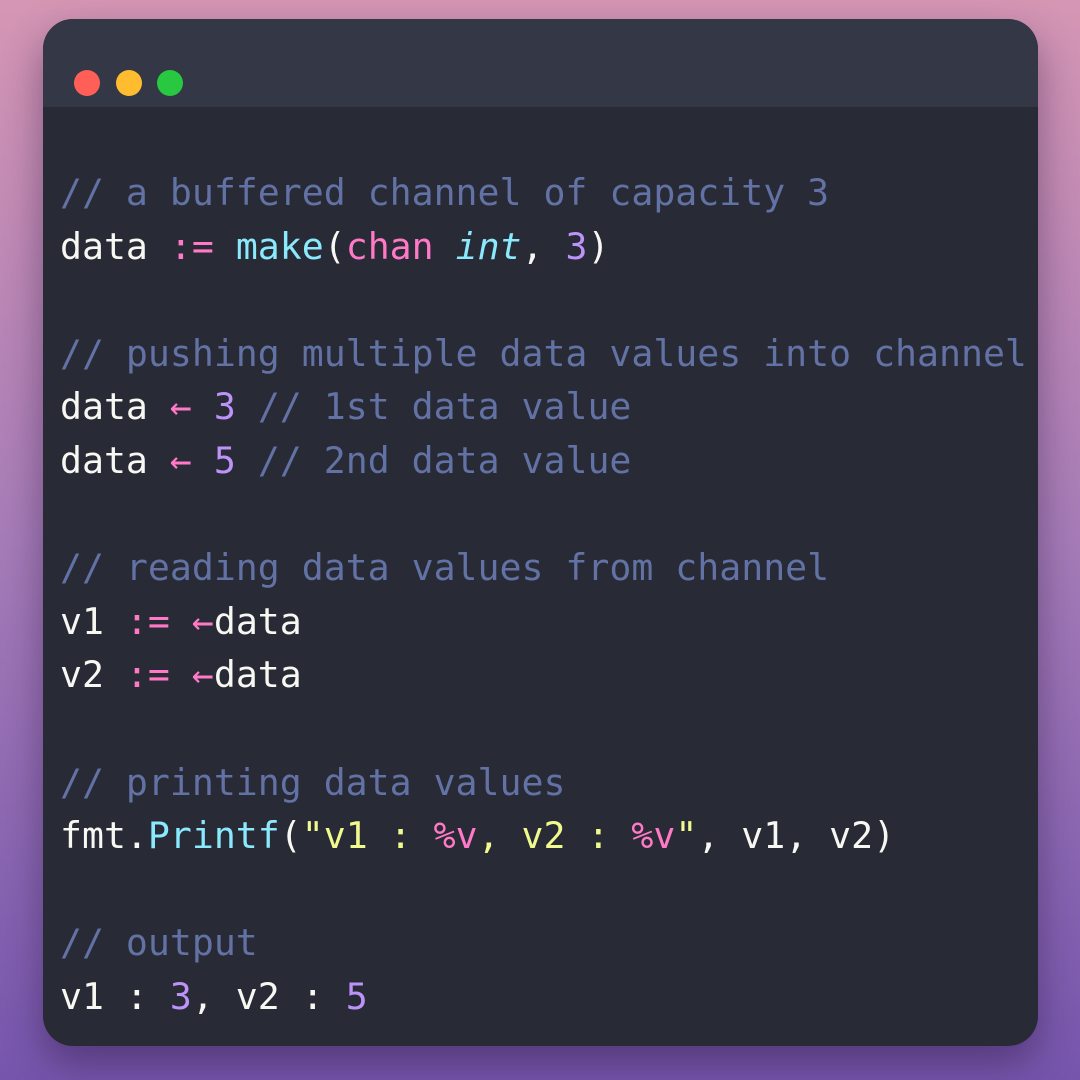 The image size is (1080, 1080). Describe the element at coordinates (129, 83) in the screenshot. I see `minimize-dot-icon` at that location.